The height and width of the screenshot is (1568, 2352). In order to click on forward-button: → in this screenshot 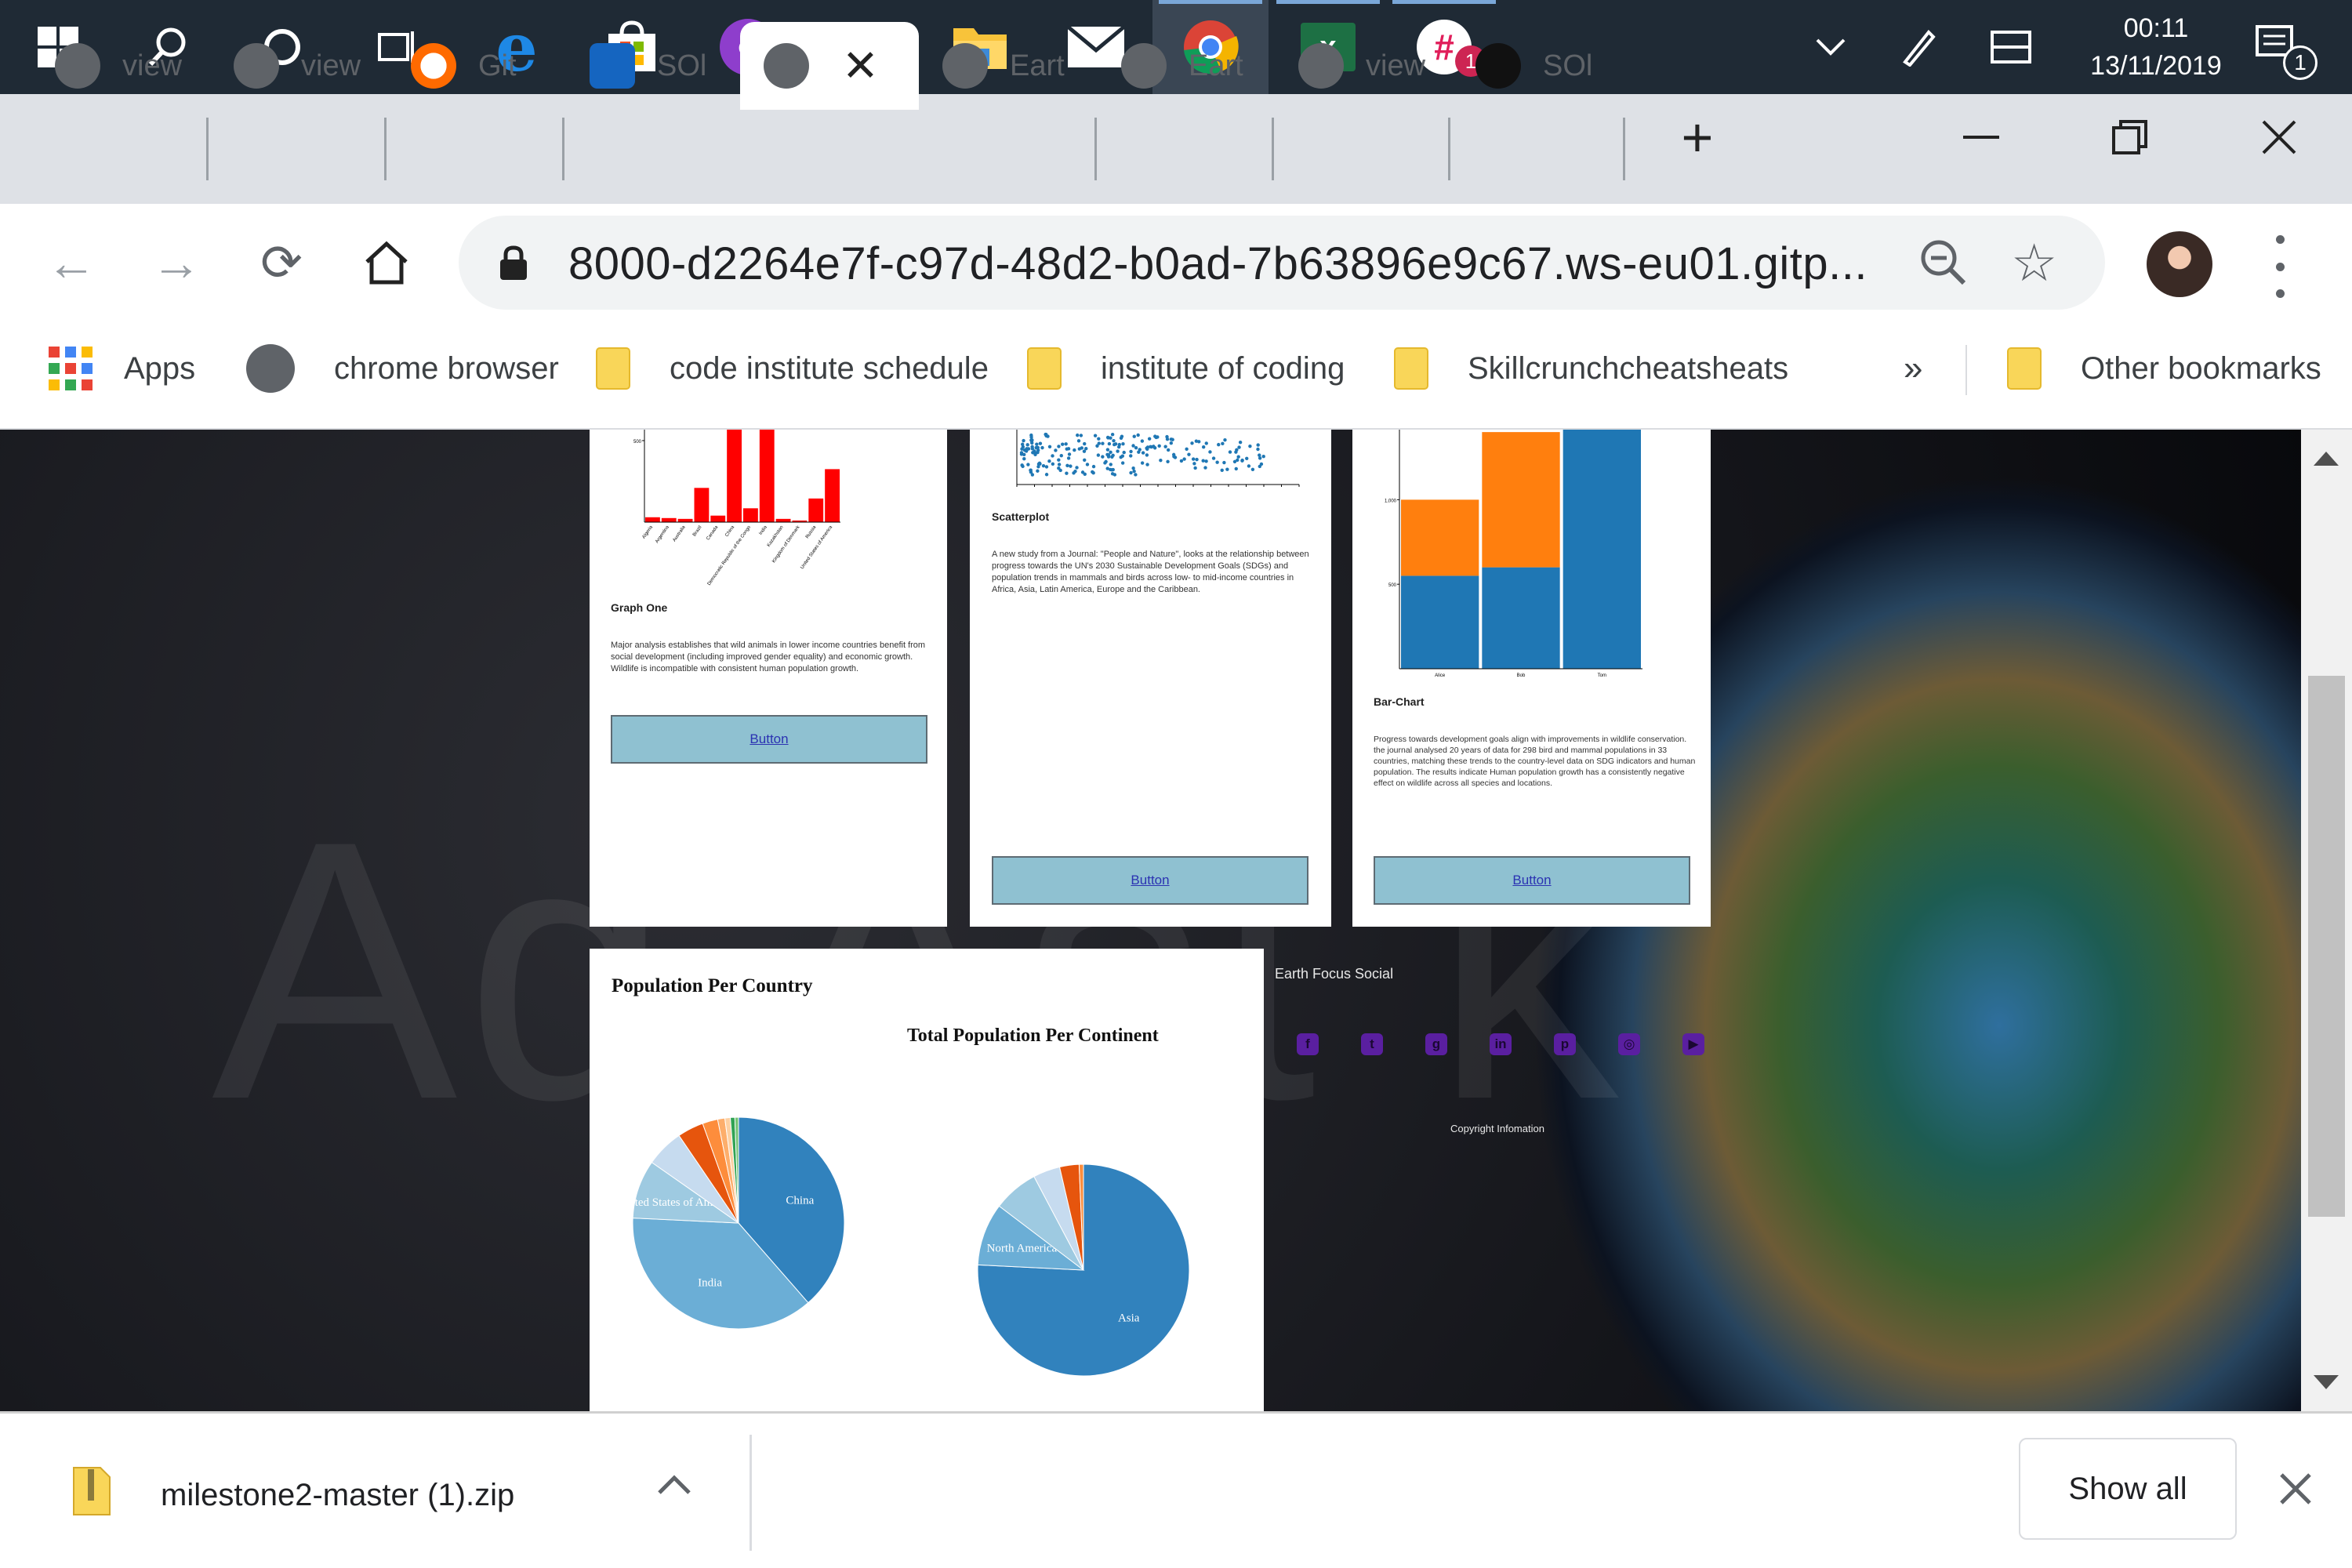, I will do `click(176, 262)`.